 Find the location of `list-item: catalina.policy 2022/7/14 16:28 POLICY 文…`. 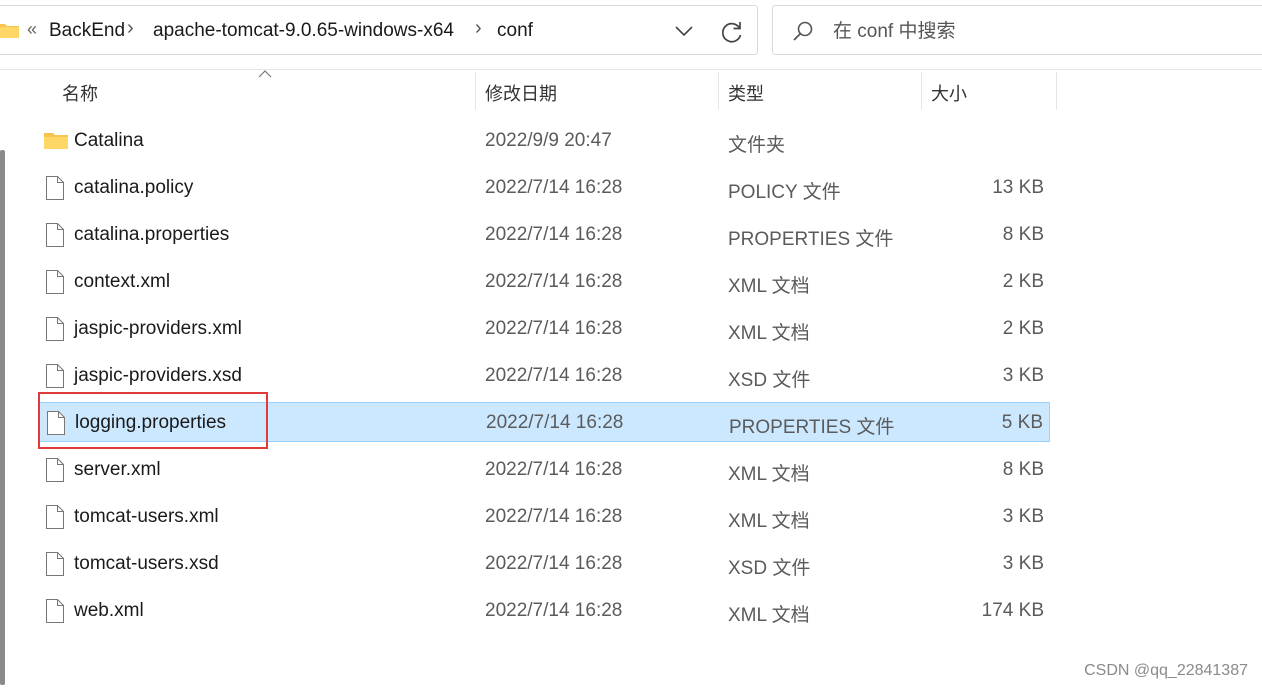

list-item: catalina.policy 2022/7/14 16:28 POLICY 文… is located at coordinates (544, 188).